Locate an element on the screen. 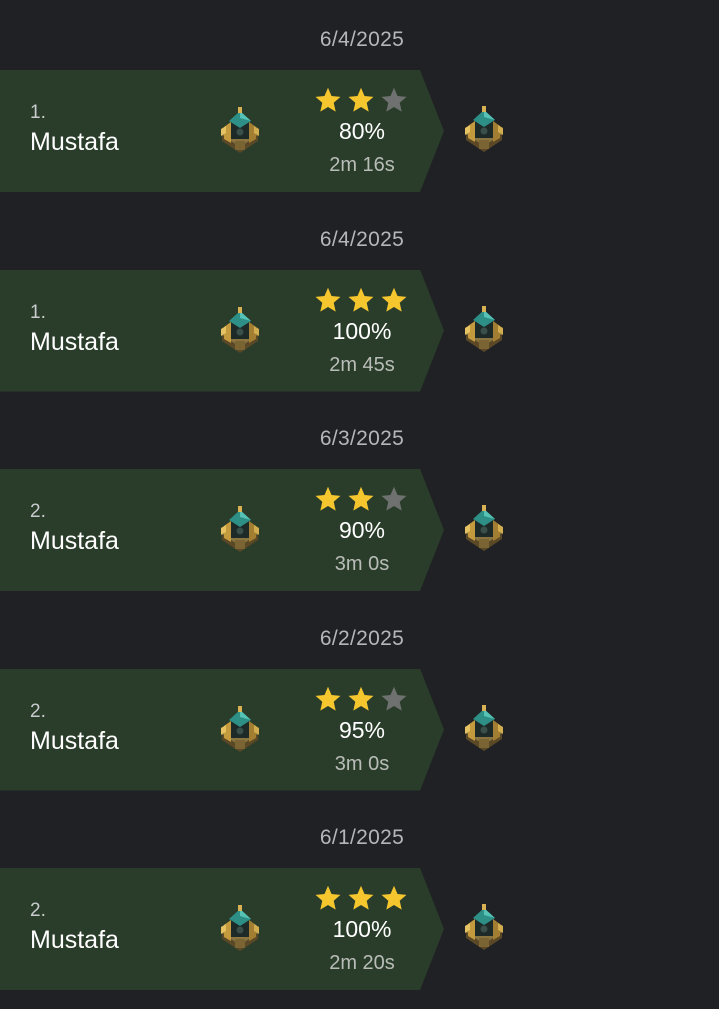  battle-banner: 1. Mustafa 100% 2m 45s is located at coordinates (222, 330).